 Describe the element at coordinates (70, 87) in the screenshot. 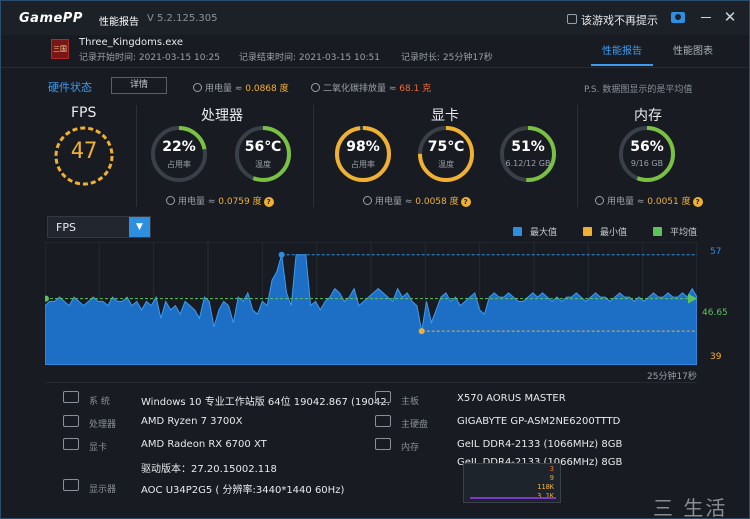

I see `hardware-status-title: 硬件状态` at that location.